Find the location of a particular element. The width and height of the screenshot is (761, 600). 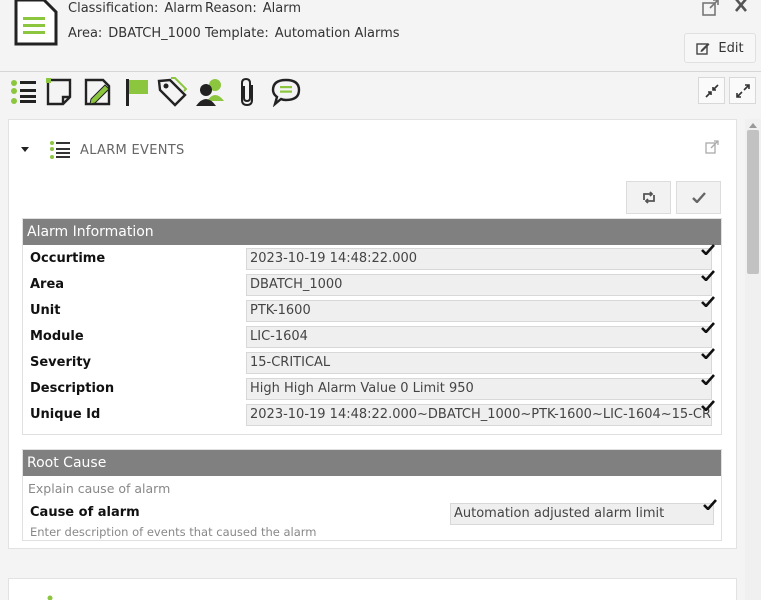

retweet-icon is located at coordinates (648, 197).